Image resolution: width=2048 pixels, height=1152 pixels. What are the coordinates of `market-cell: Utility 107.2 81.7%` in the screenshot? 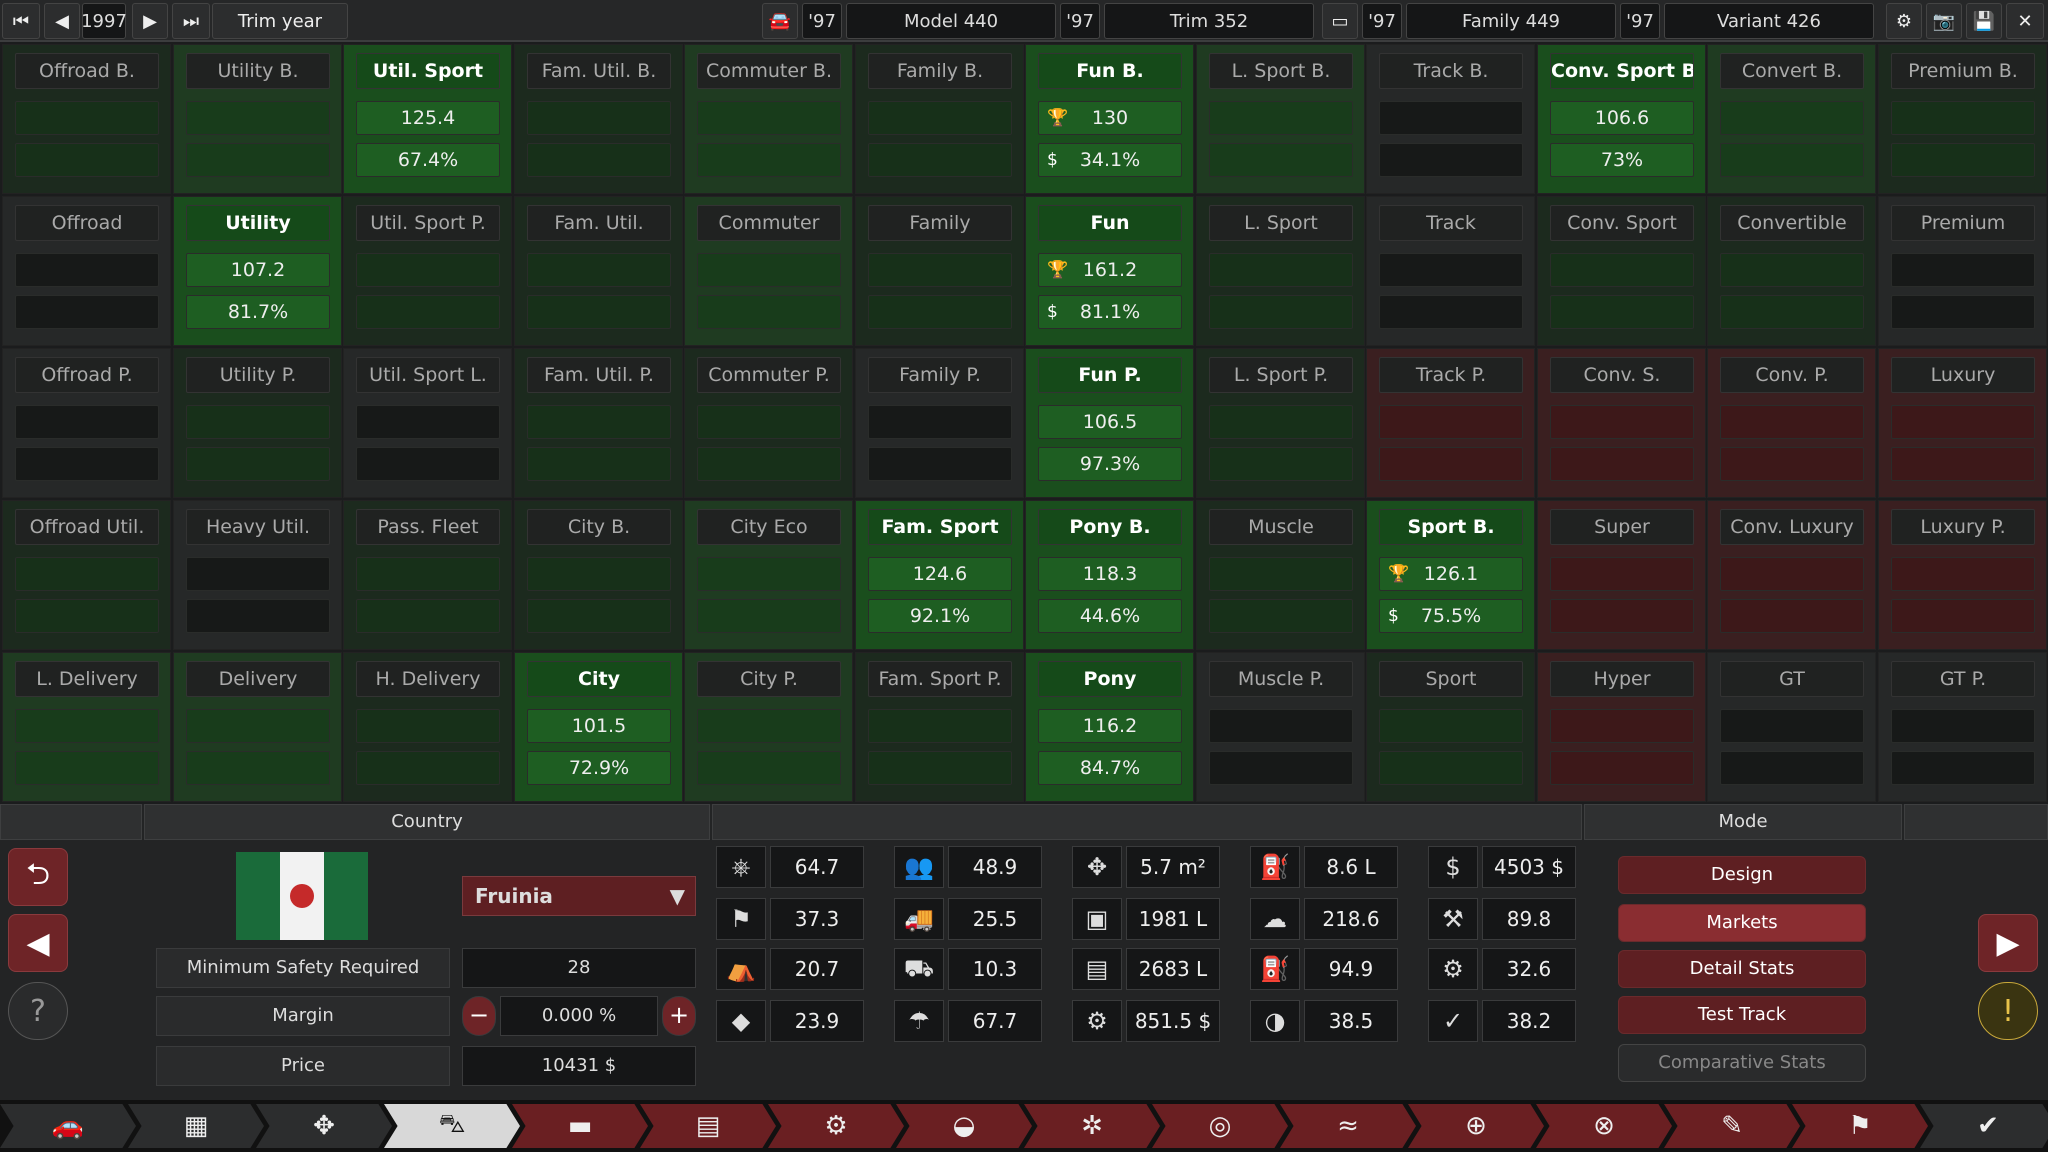 It's located at (257, 271).